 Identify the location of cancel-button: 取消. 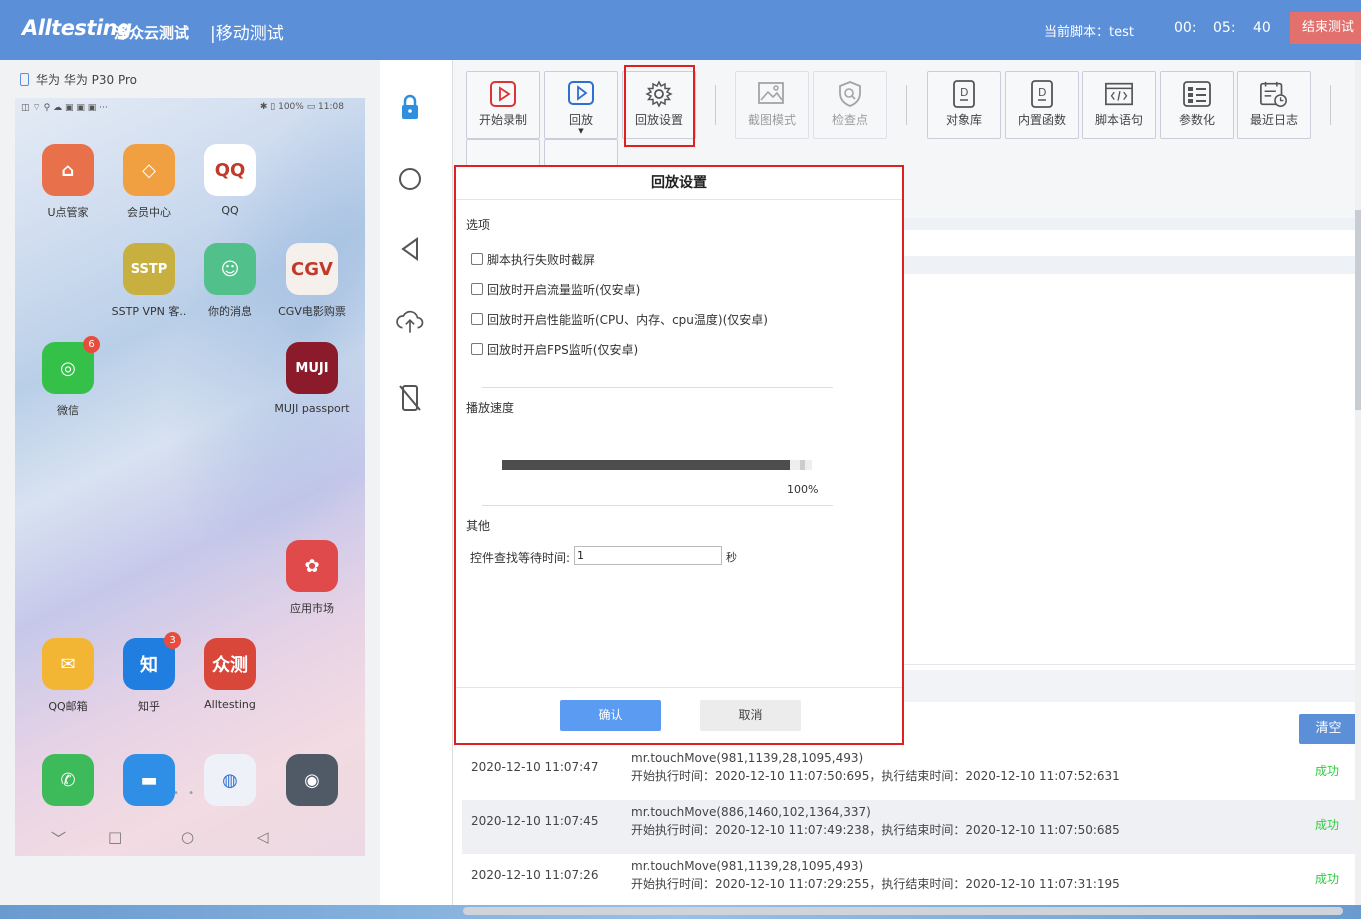
(750, 715).